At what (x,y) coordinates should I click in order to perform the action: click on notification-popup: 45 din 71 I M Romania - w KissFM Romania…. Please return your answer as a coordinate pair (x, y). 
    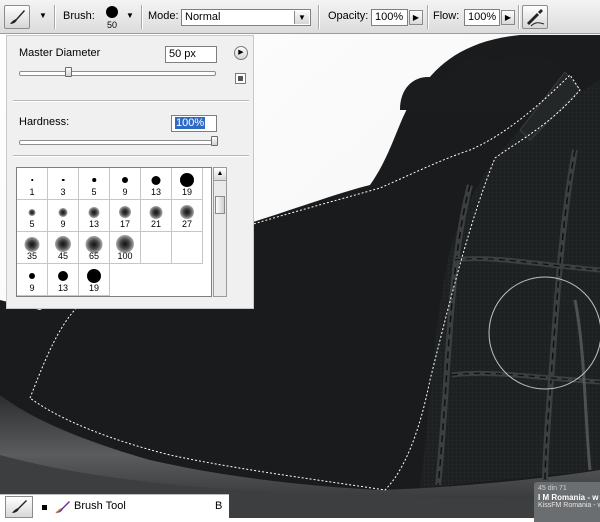
    Looking at the image, I should click on (567, 502).